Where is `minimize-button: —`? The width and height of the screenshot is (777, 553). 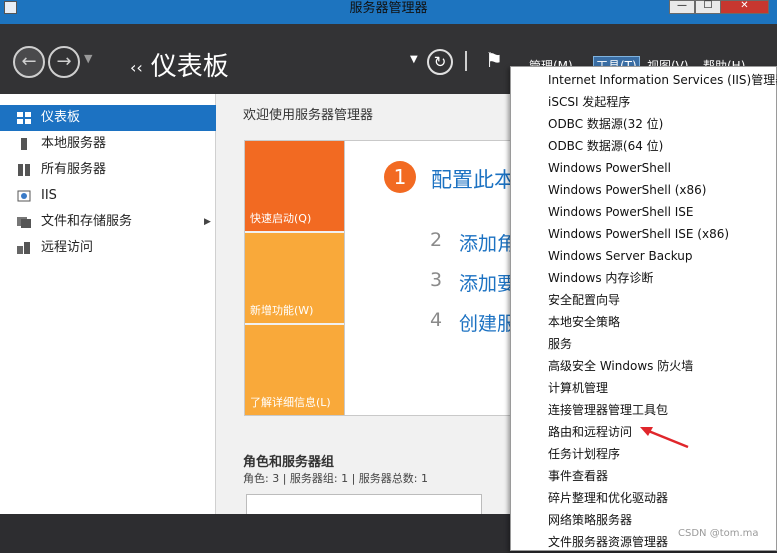
minimize-button: — is located at coordinates (682, 7).